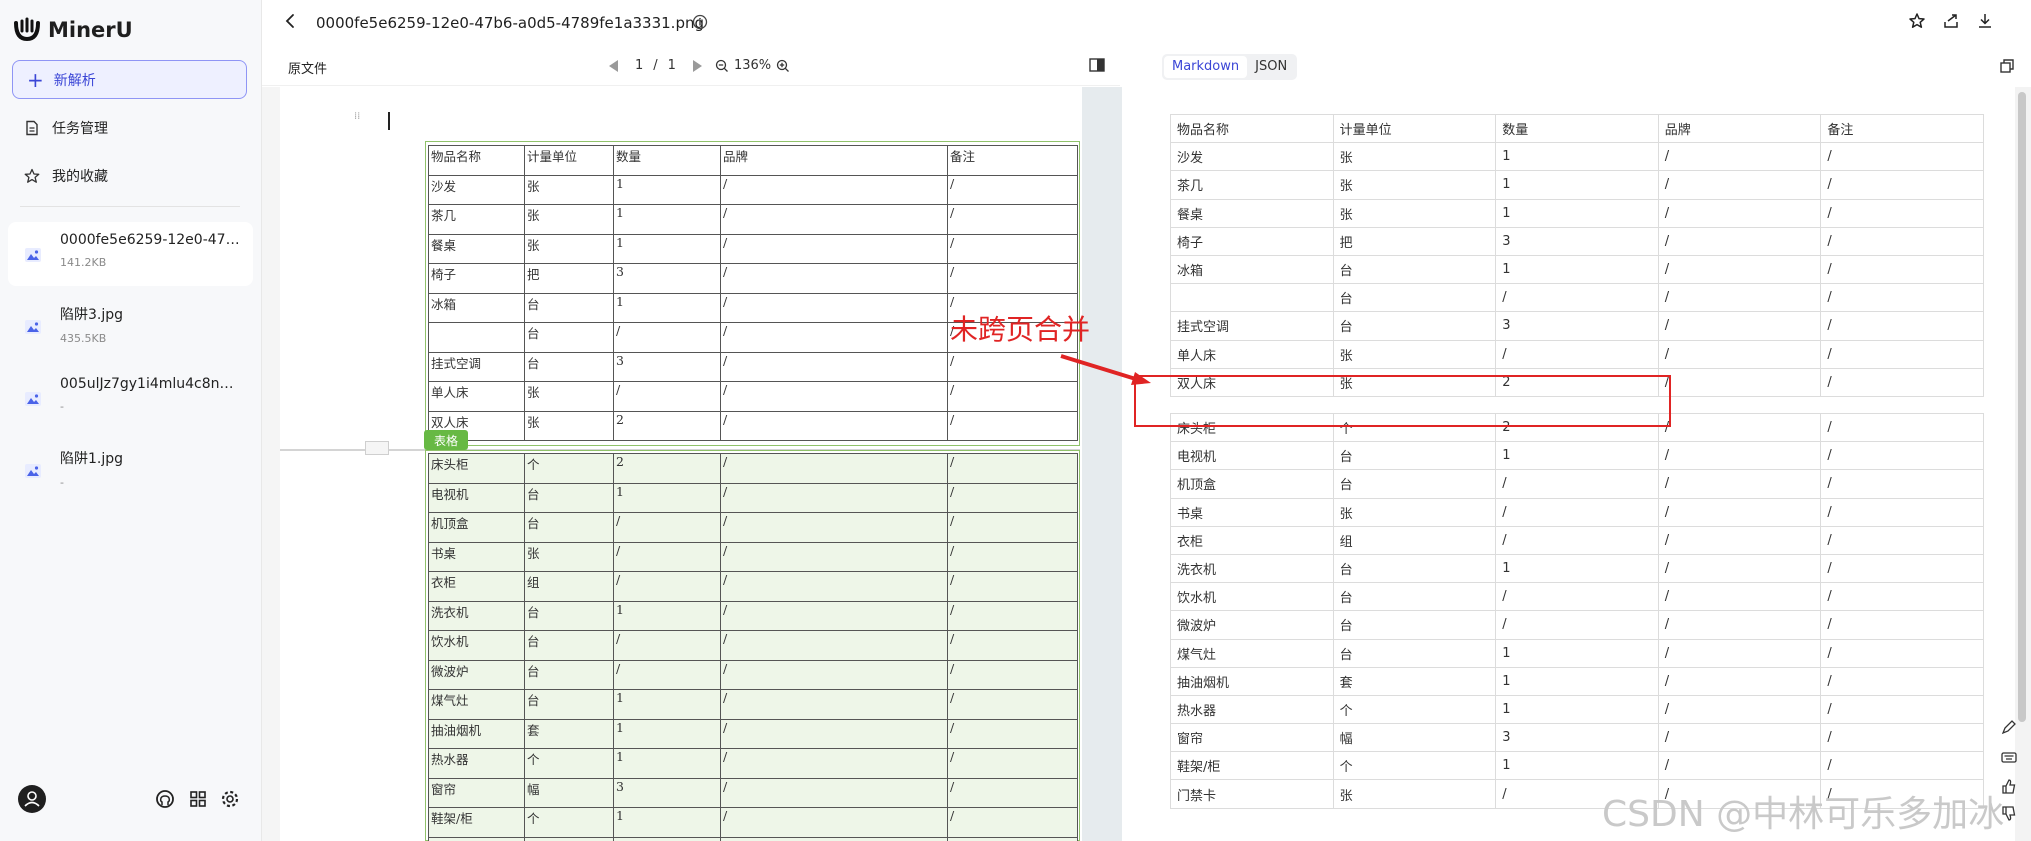 The height and width of the screenshot is (841, 2031). I want to click on table-cell: 把, so click(1414, 241).